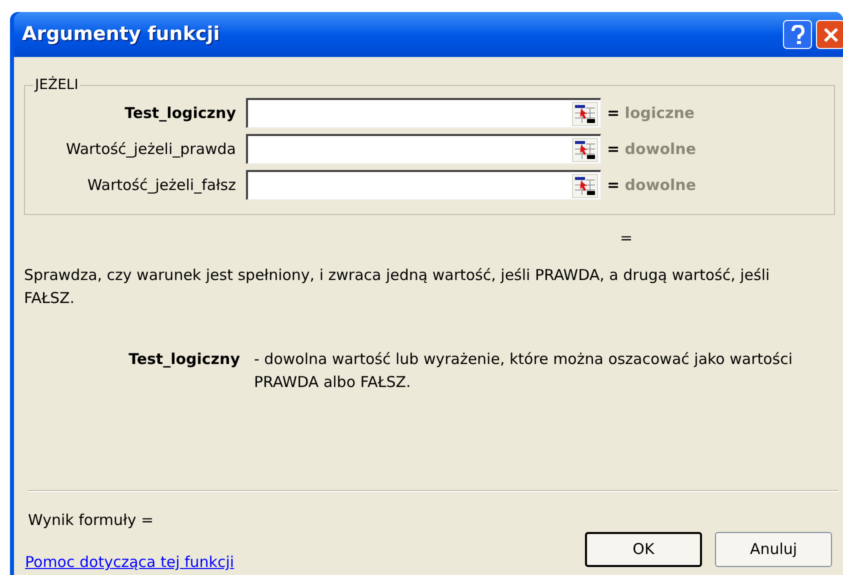 Image resolution: width=843 pixels, height=575 pixels. What do you see at coordinates (129, 562) in the screenshot?
I see `help-link: Pomoc dotycząca tej funkcji` at bounding box center [129, 562].